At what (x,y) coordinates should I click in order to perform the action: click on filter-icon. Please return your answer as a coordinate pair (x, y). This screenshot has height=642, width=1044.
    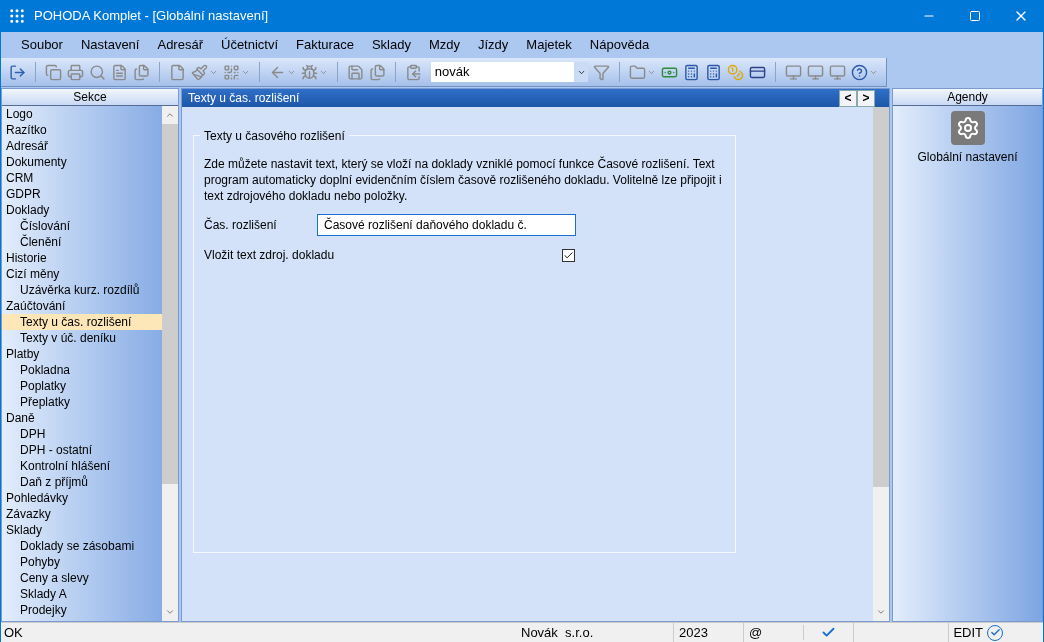
    Looking at the image, I should click on (602, 72).